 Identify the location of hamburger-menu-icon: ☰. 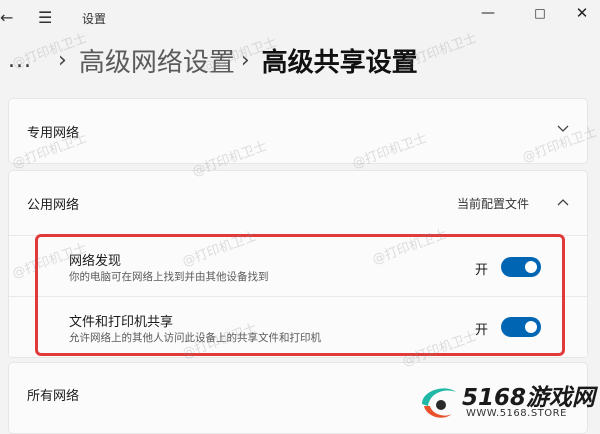
(46, 18).